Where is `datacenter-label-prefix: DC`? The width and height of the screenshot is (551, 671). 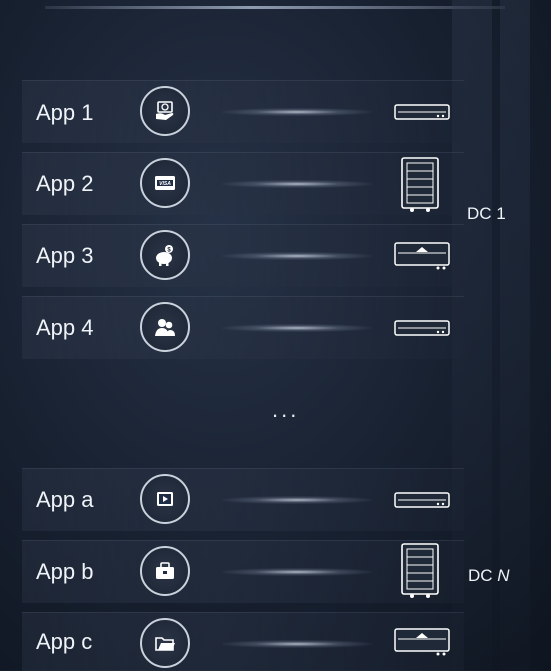
datacenter-label-prefix: DC is located at coordinates (483, 575).